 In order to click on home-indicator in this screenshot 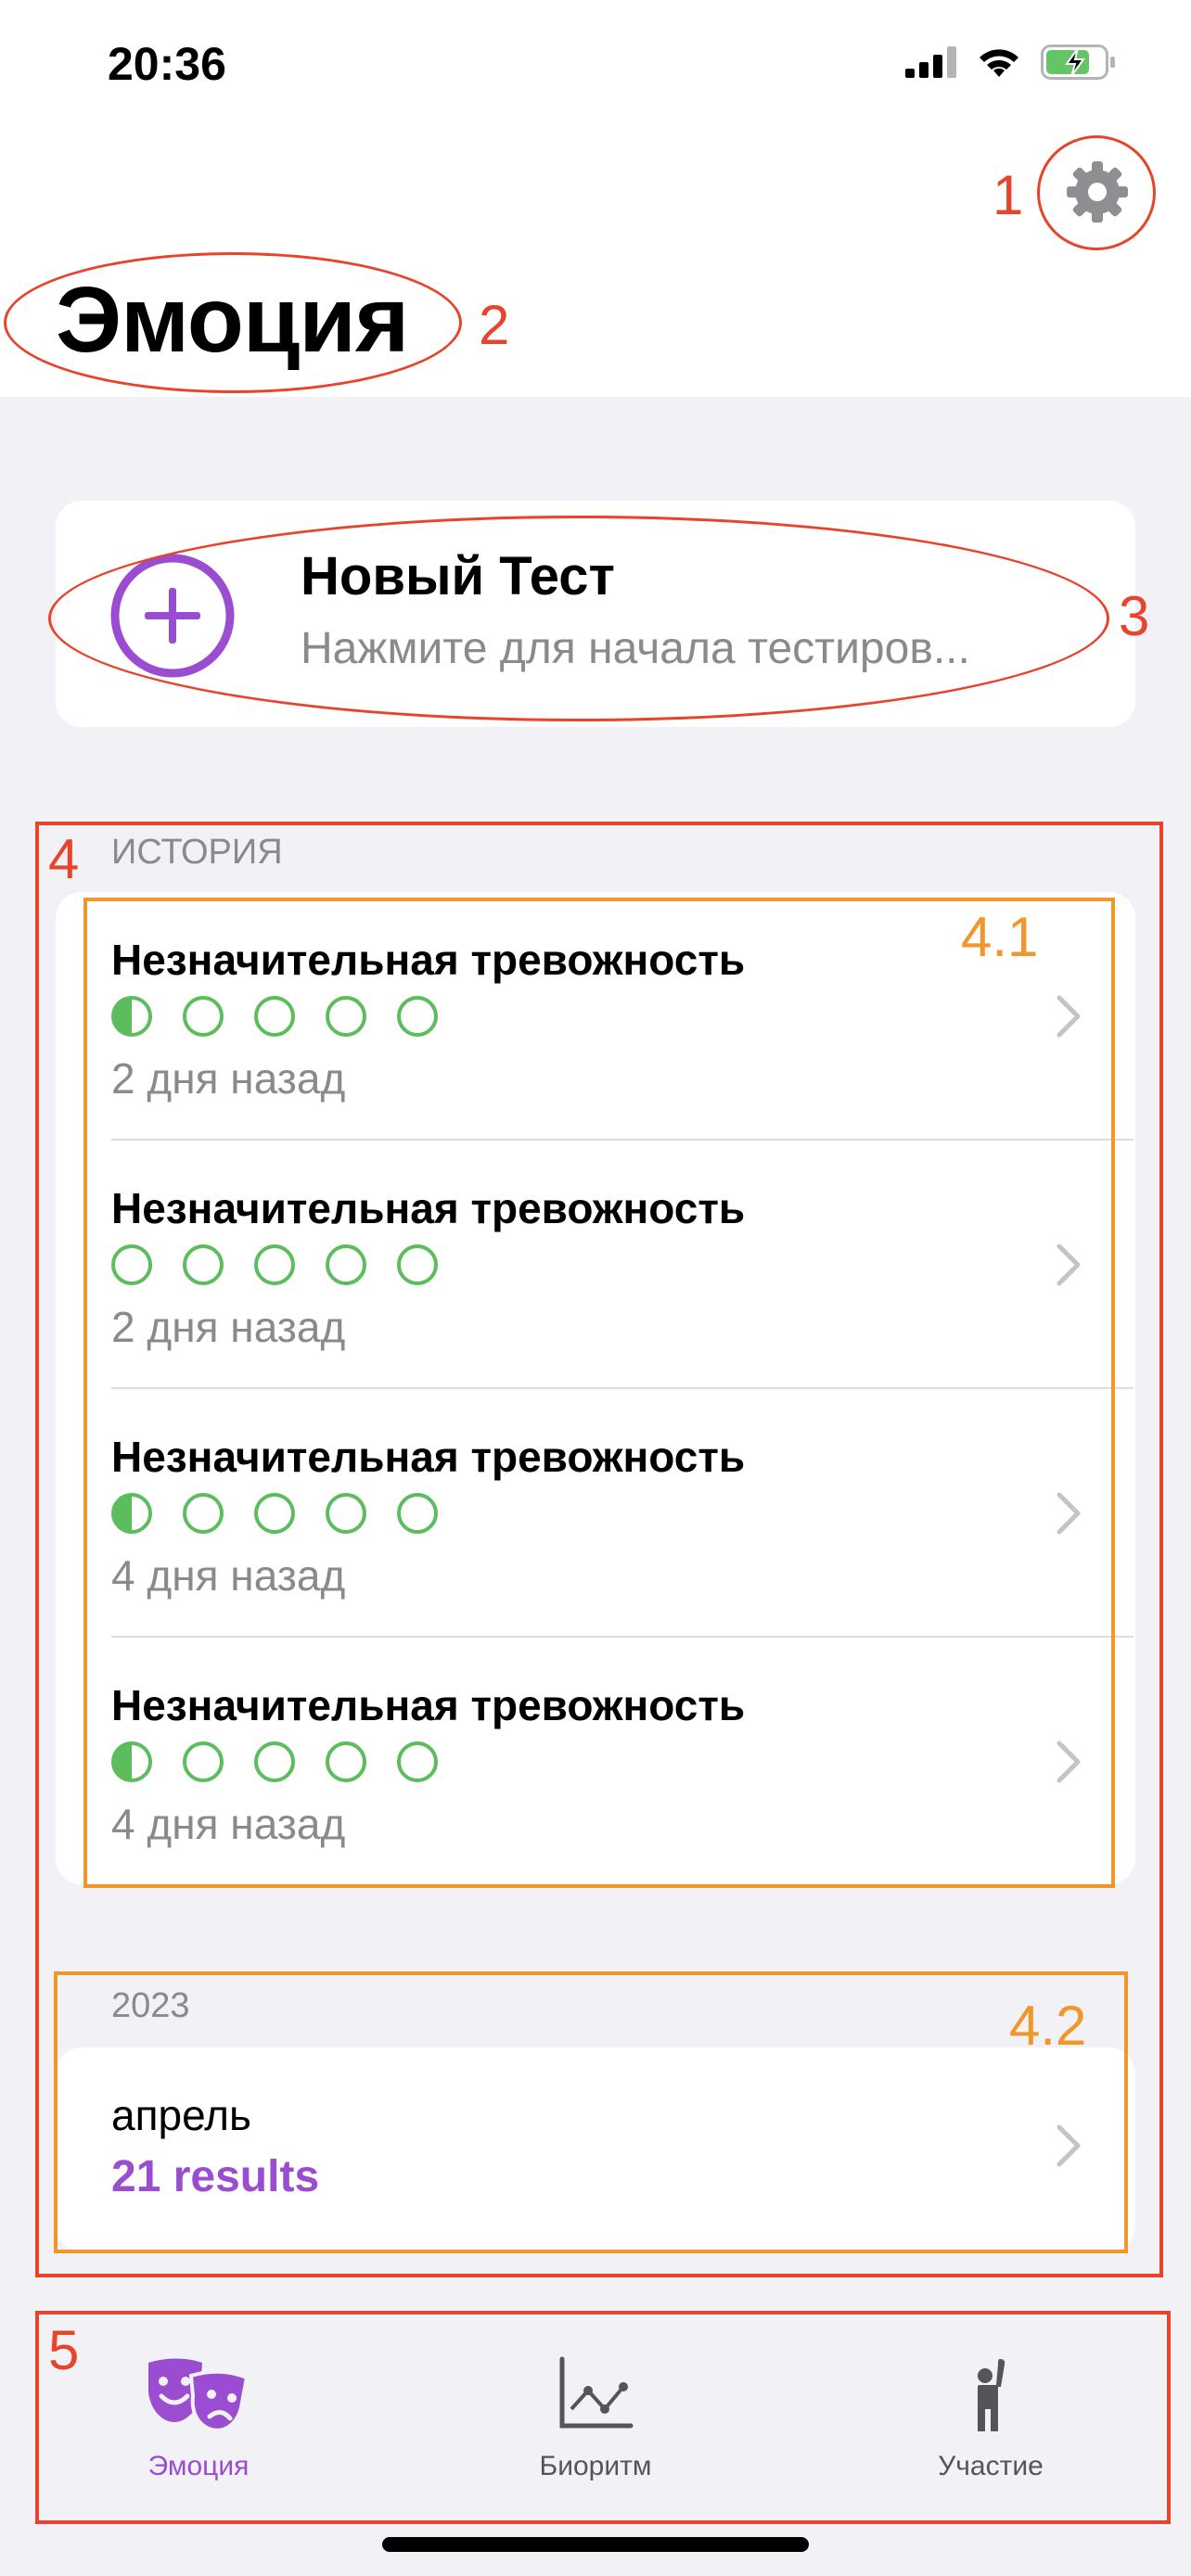, I will do `click(595, 2544)`.